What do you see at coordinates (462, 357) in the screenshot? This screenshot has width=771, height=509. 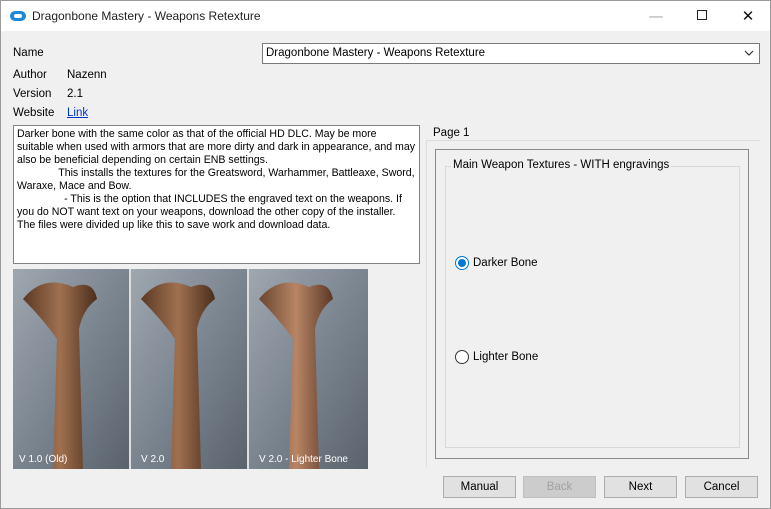 I see `lighter-bone-radio` at bounding box center [462, 357].